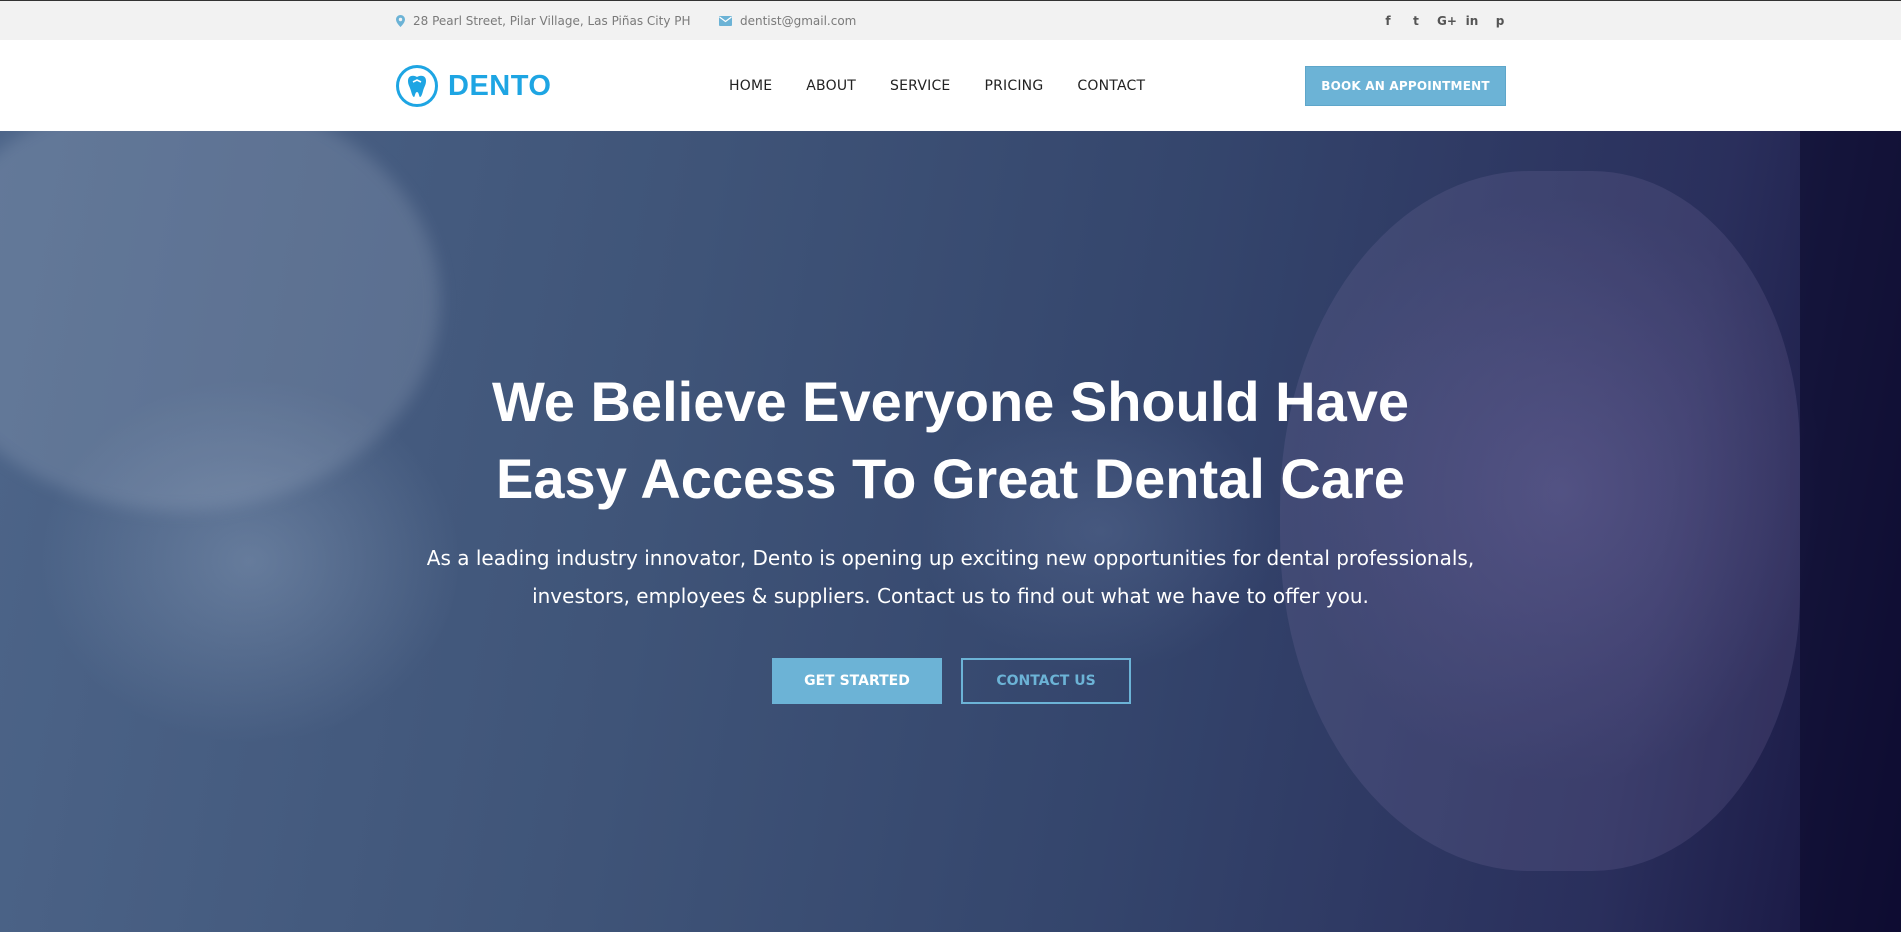  Describe the element at coordinates (951, 681) in the screenshot. I see `hero-buttons: GET STARTED CONTACT US` at that location.